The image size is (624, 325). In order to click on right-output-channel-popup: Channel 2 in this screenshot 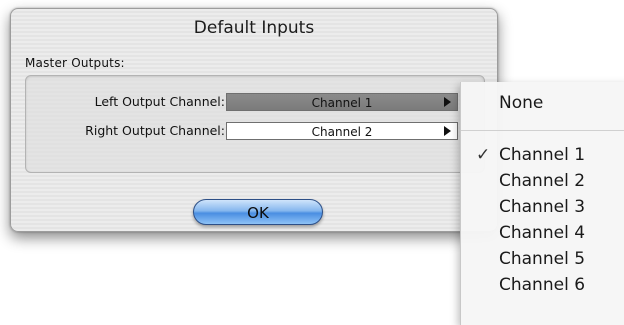, I will do `click(342, 131)`.